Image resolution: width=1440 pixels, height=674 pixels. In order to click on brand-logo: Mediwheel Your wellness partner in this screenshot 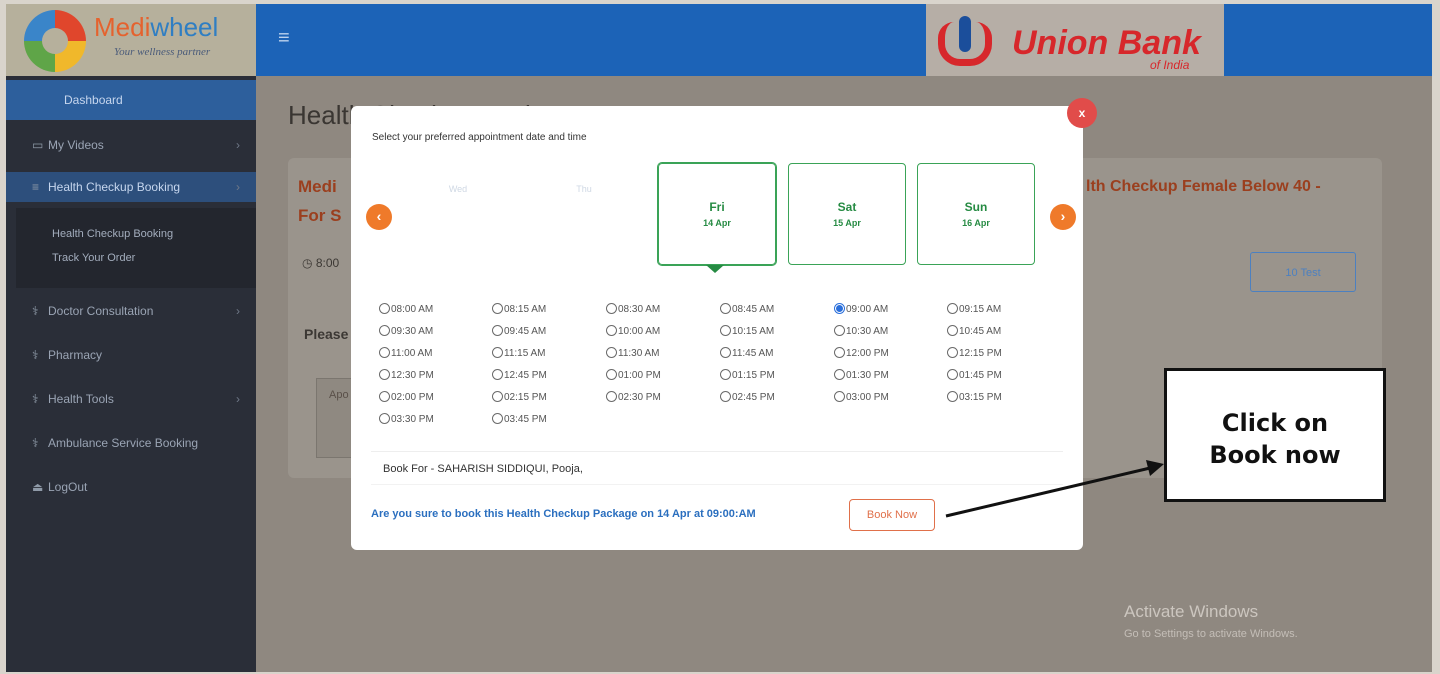, I will do `click(131, 40)`.